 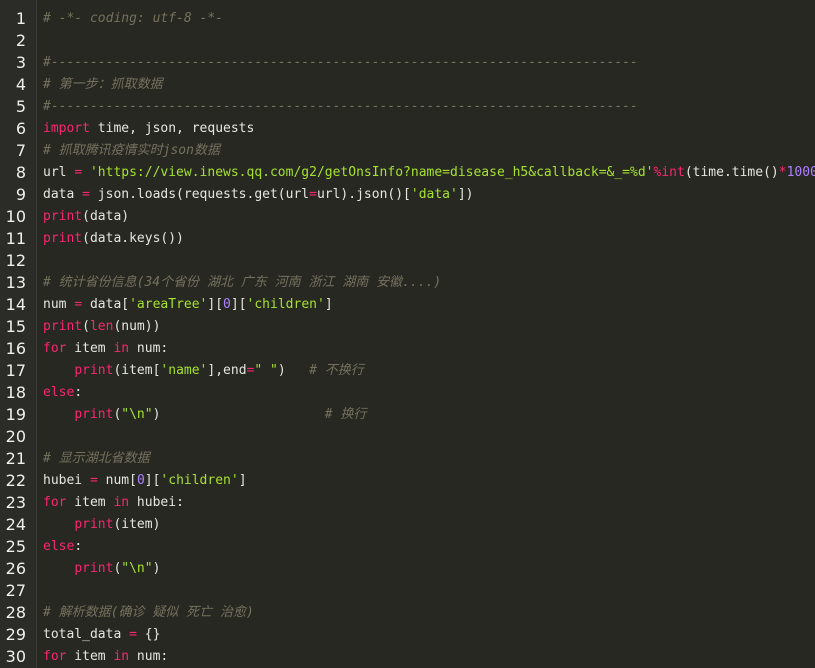 I want to click on code-token: (time.time(), so click(x=731, y=172).